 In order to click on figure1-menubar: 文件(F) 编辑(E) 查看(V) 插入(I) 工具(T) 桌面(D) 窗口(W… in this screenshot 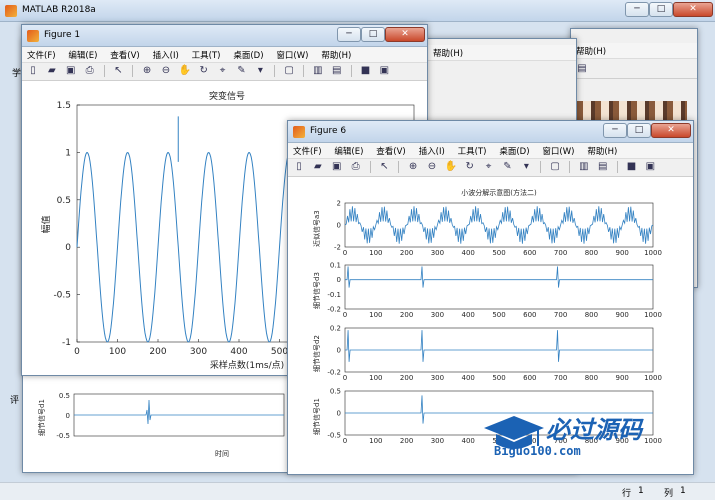, I will do `click(224, 55)`.